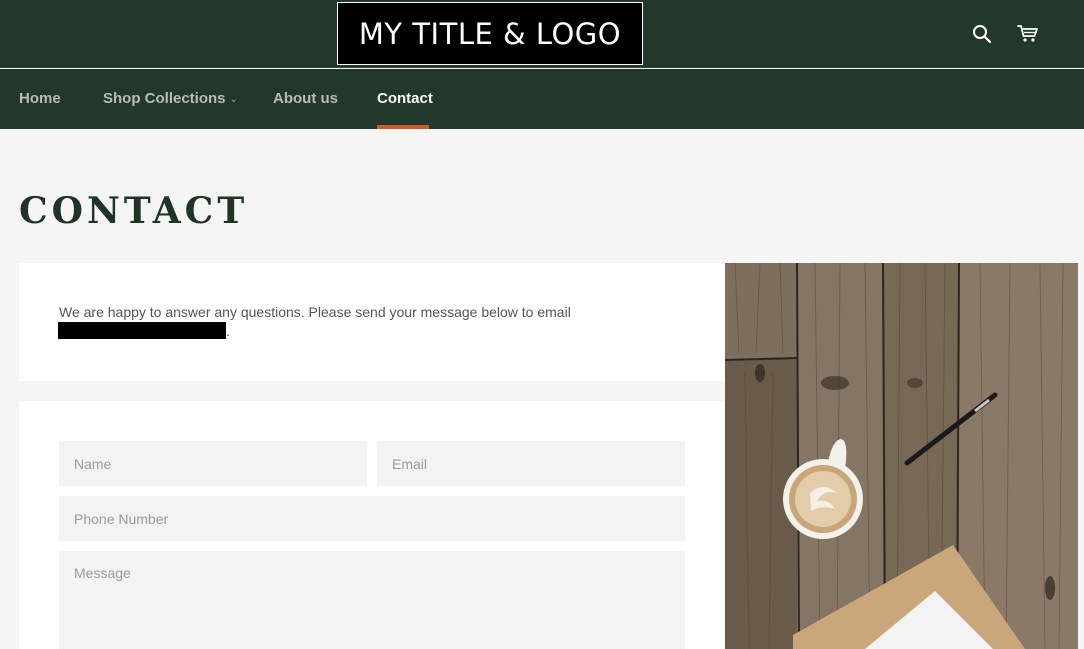  What do you see at coordinates (213, 463) in the screenshot?
I see `name-field` at bounding box center [213, 463].